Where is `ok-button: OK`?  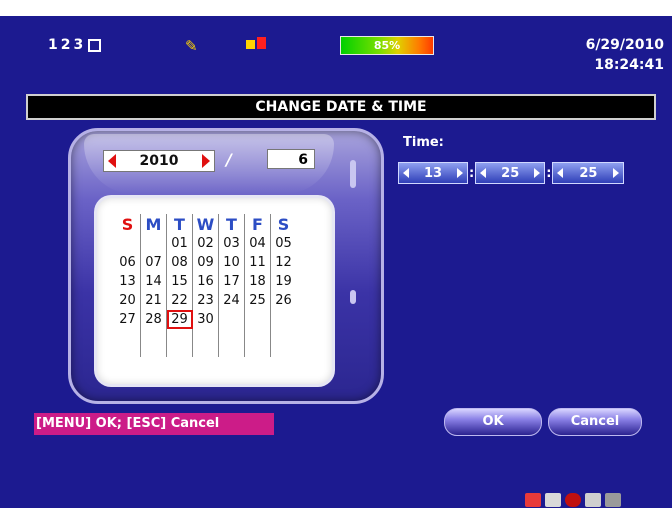
ok-button: OK is located at coordinates (493, 422).